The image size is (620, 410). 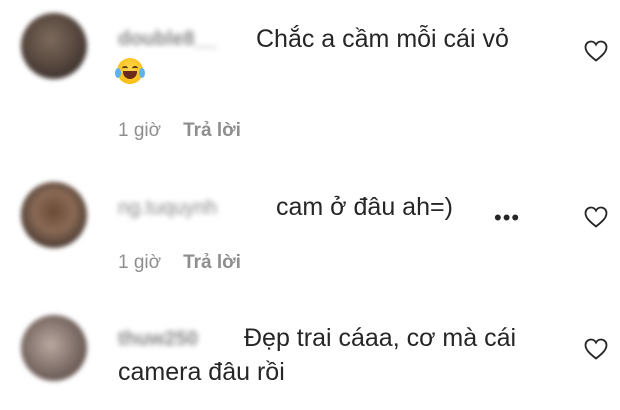 What do you see at coordinates (364, 207) in the screenshot?
I see `comment-text: cam ở đâu ah=)` at bounding box center [364, 207].